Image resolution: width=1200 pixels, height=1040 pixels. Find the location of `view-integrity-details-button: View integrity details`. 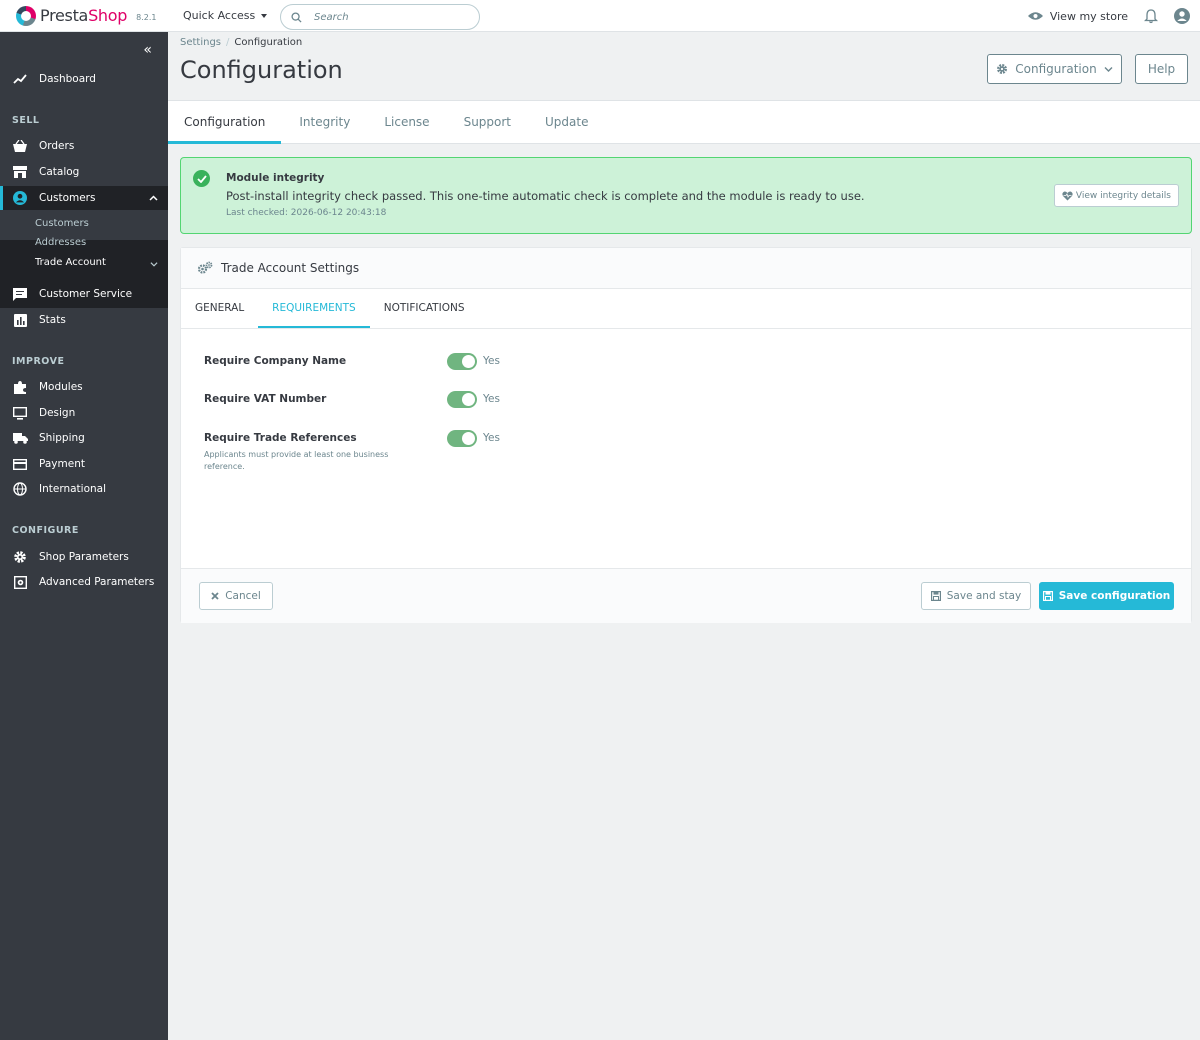

view-integrity-details-button: View integrity details is located at coordinates (1116, 195).